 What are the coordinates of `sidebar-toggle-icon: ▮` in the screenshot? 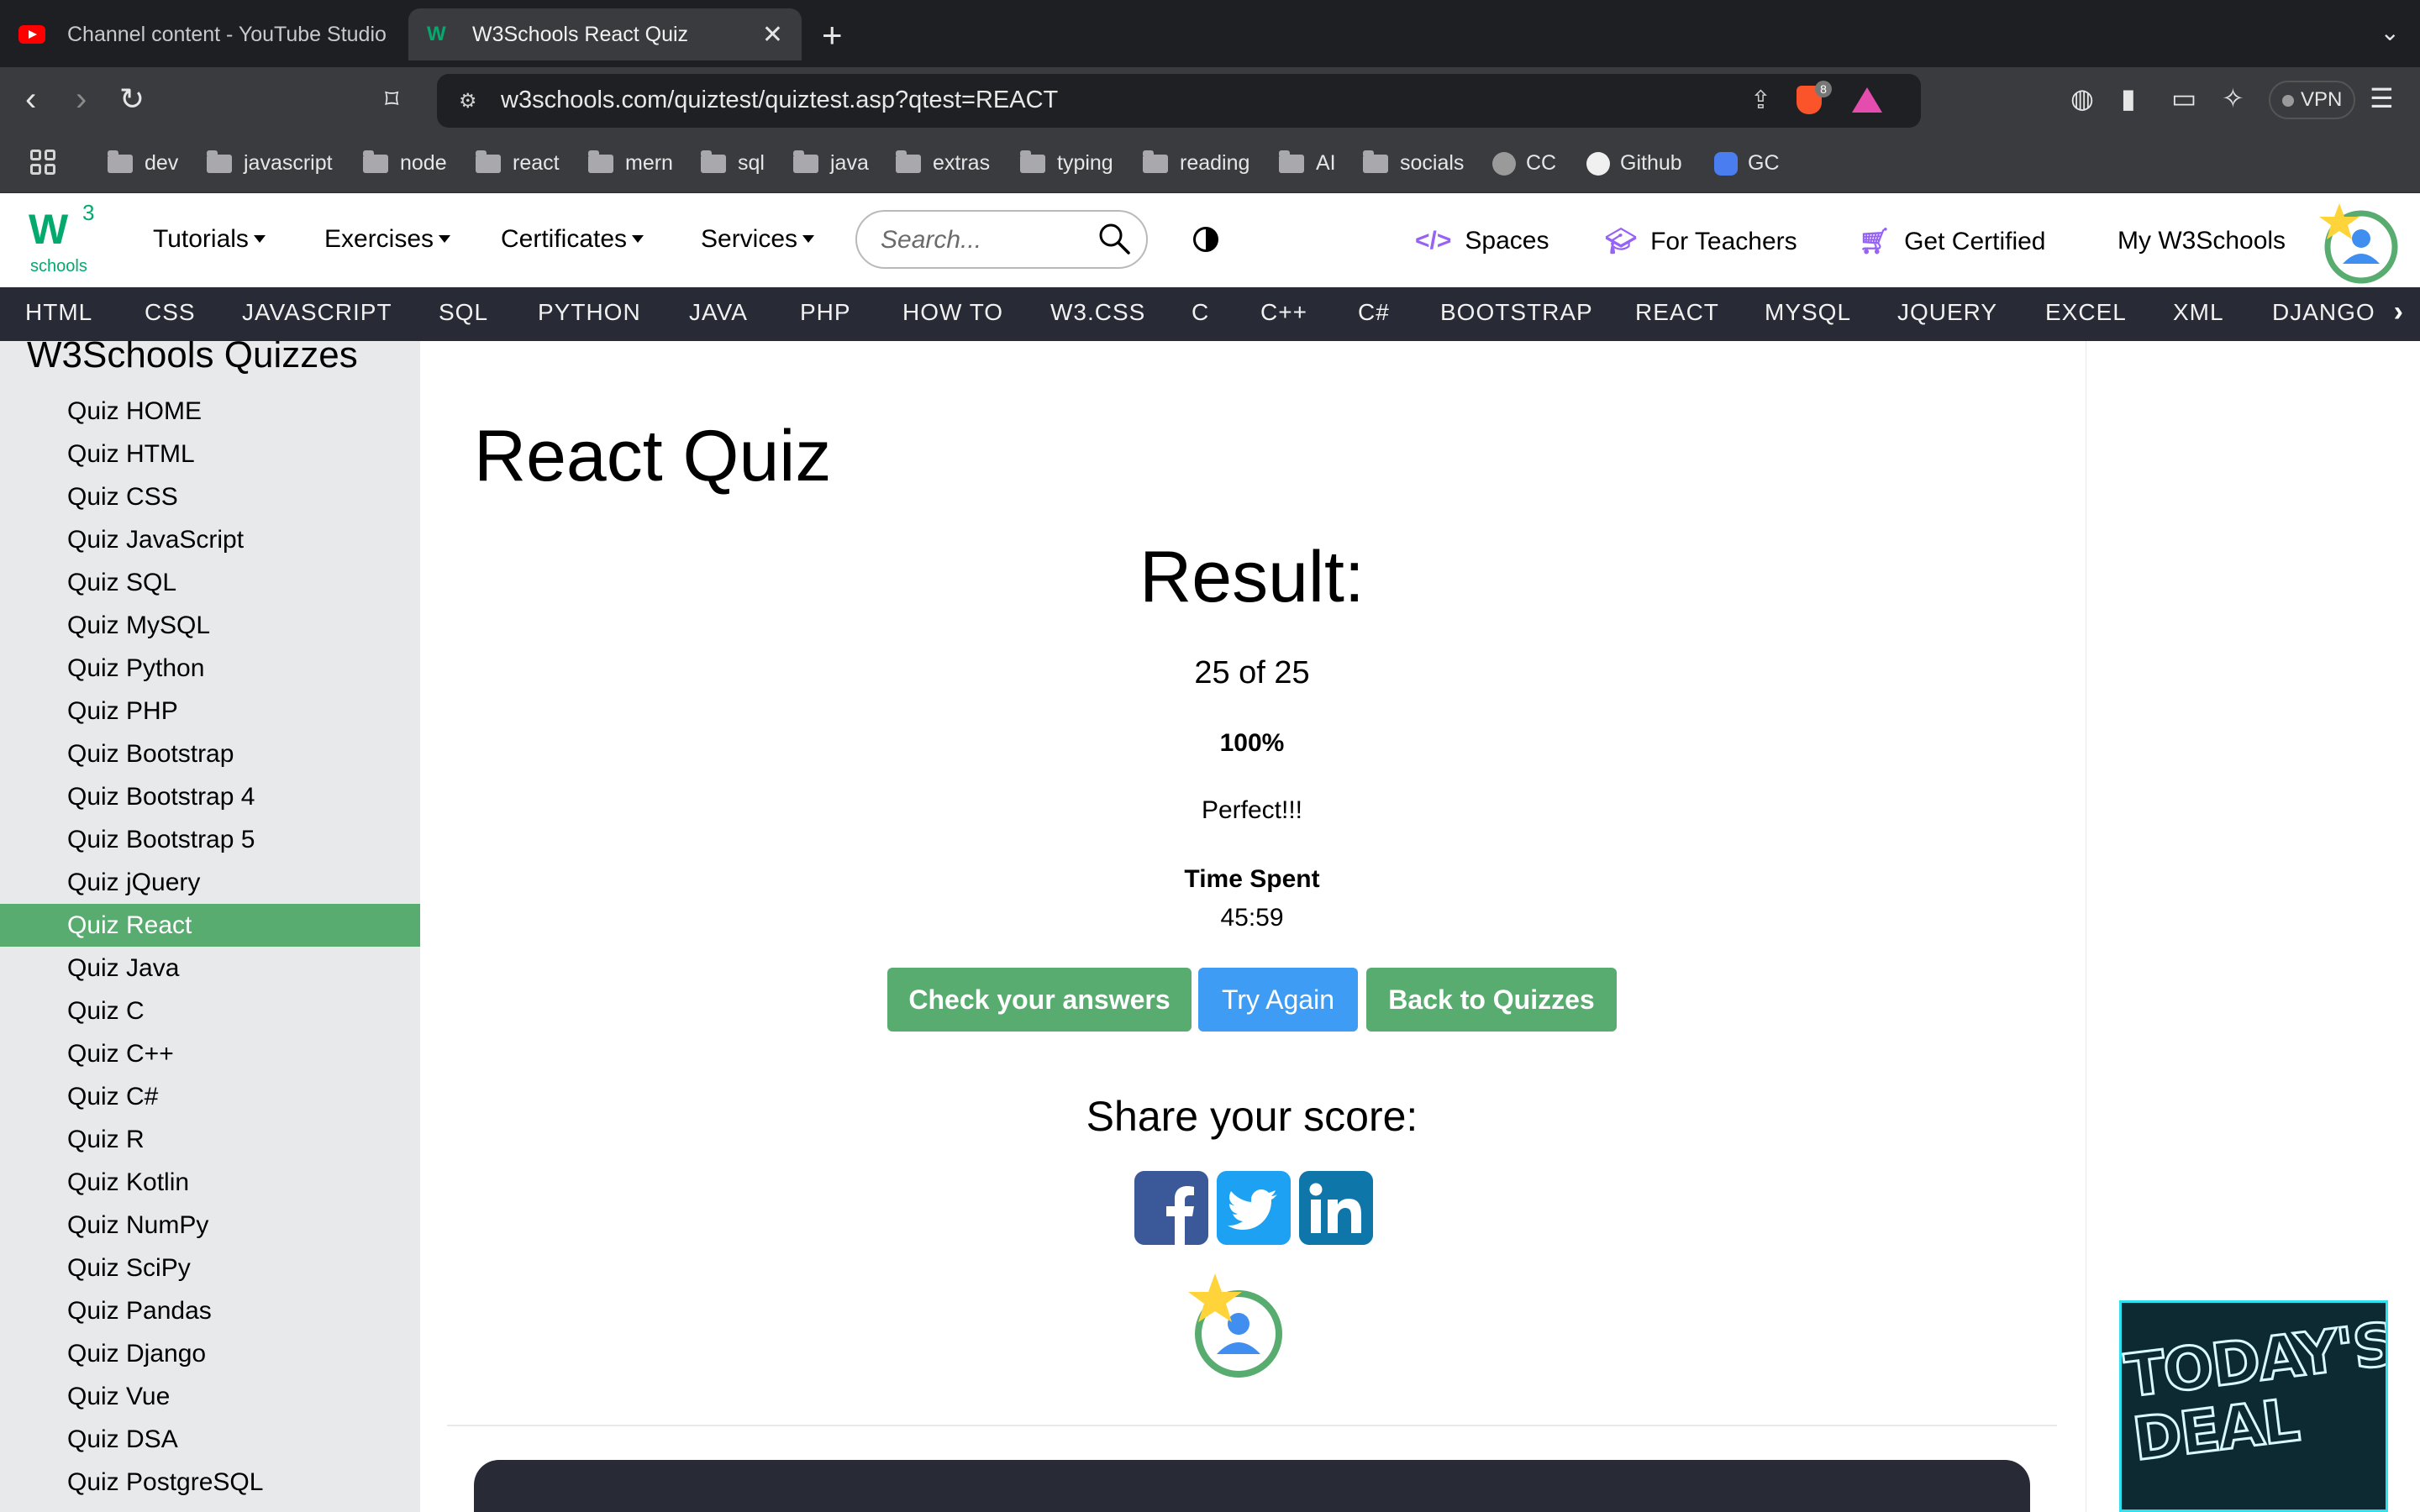 It's located at (2128, 98).